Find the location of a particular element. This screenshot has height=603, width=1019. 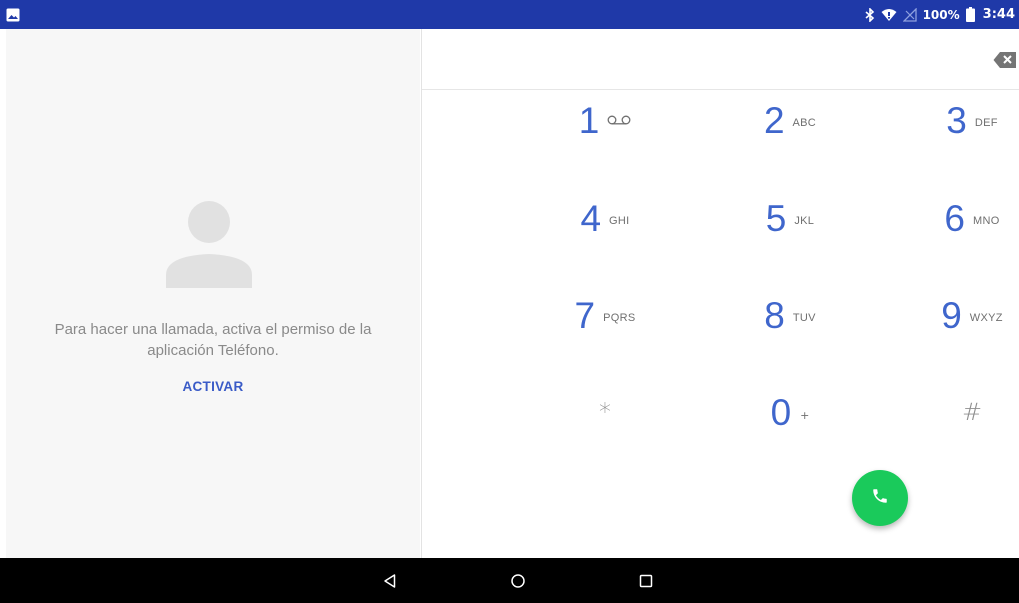

key-2: 2 ABC is located at coordinates (790, 120).